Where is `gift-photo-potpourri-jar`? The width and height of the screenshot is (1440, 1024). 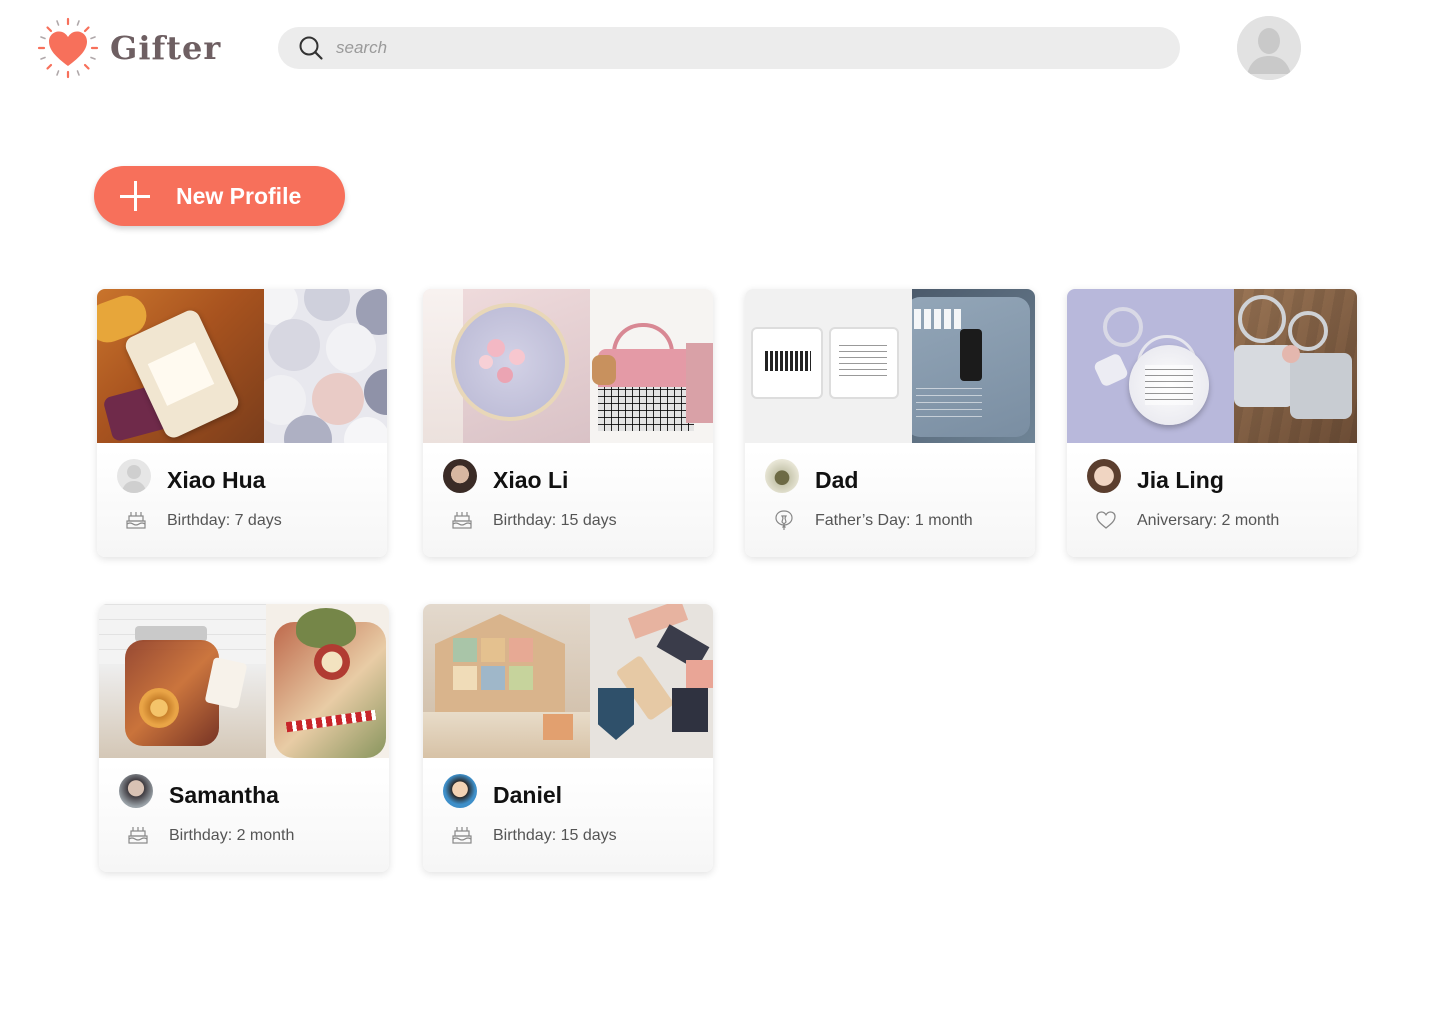
gift-photo-potpourri-jar is located at coordinates (182, 681).